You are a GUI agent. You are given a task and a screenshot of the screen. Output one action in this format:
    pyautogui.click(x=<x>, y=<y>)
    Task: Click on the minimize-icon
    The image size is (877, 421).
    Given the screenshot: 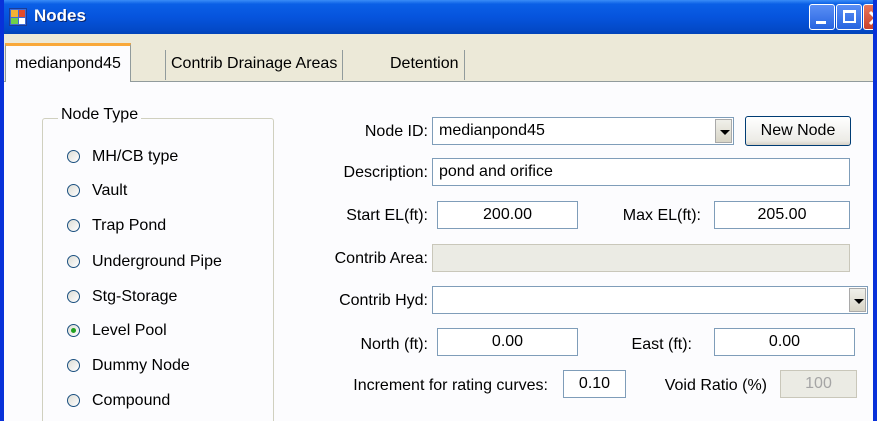 What is the action you would take?
    pyautogui.click(x=821, y=22)
    